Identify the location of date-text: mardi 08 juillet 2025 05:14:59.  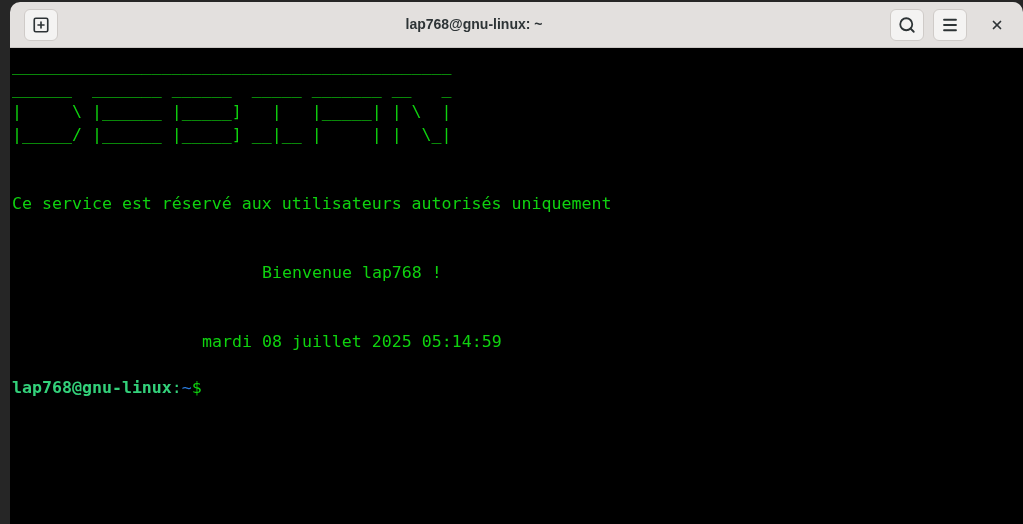
(352, 342).